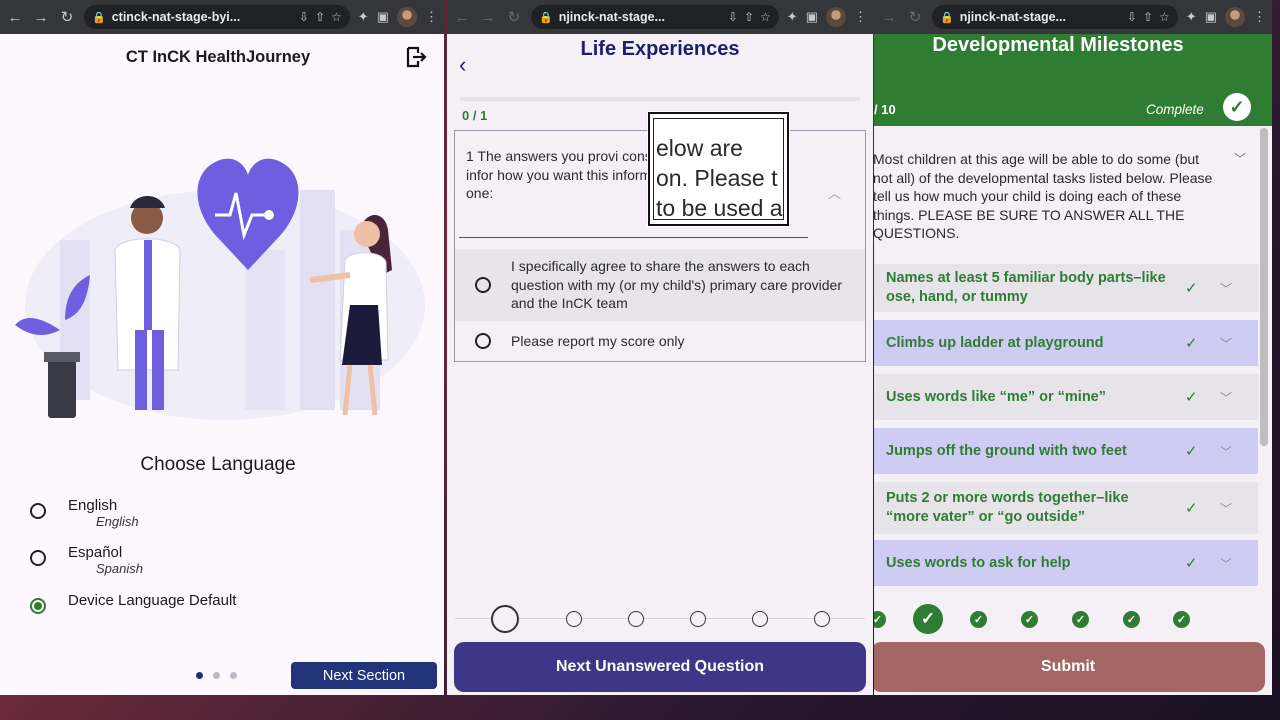 The width and height of the screenshot is (1280, 720). I want to click on next-section-button: Next Section, so click(364, 675).